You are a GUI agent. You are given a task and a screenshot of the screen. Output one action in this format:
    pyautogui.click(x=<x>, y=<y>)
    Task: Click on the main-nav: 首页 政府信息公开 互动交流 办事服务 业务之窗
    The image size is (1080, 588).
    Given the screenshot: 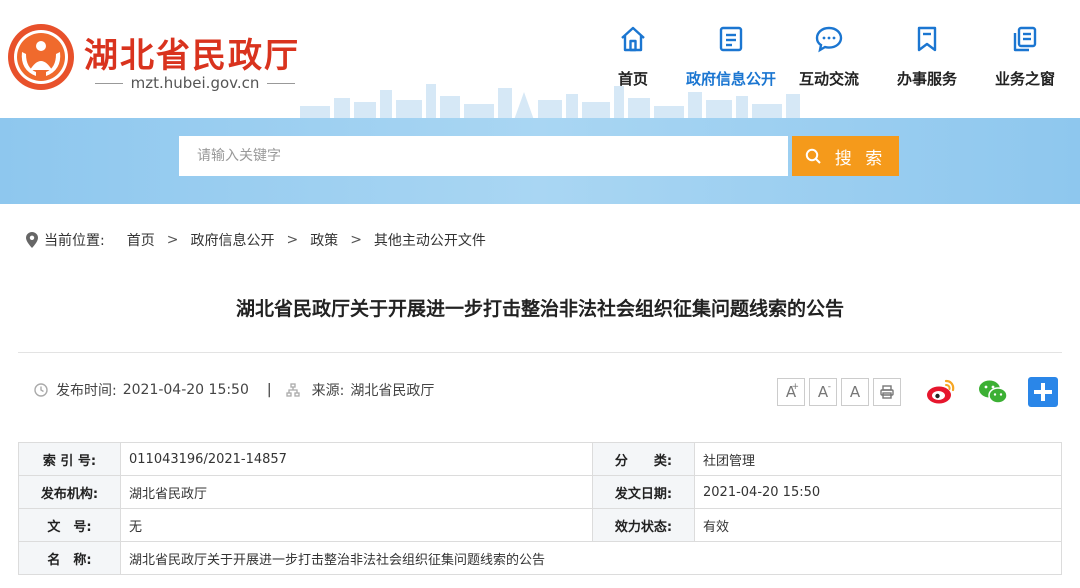 What is the action you would take?
    pyautogui.click(x=829, y=56)
    